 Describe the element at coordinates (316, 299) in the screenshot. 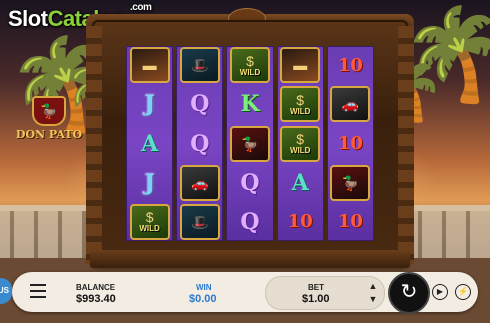

I see `bet-value: $1.00` at that location.